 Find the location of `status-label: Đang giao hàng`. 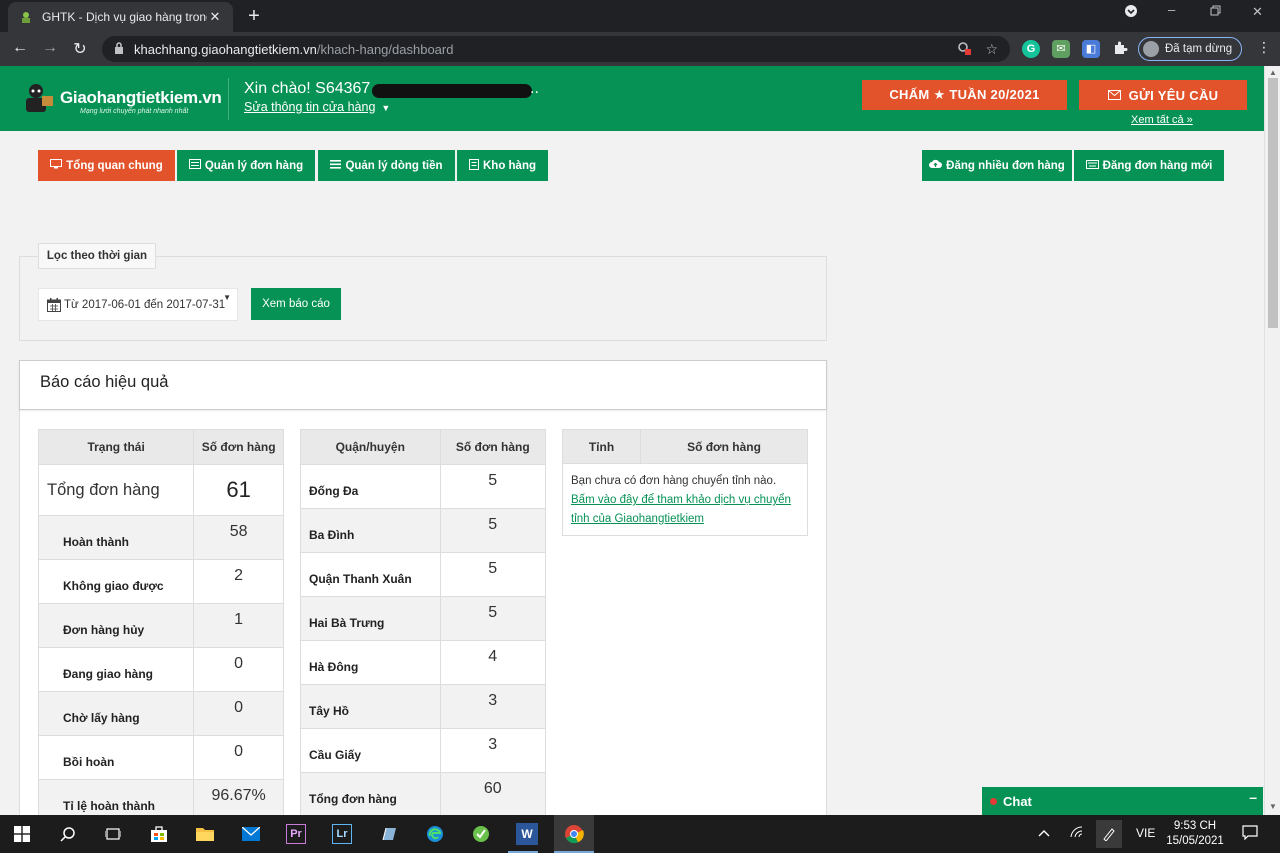

status-label: Đang giao hàng is located at coordinates (116, 669).